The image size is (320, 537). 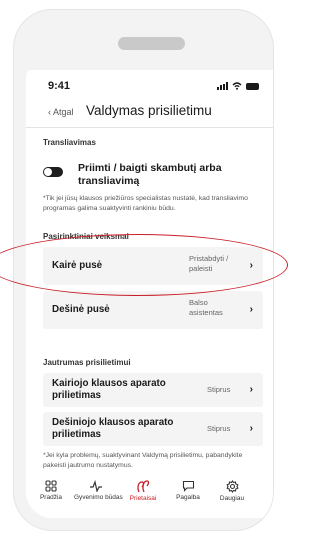 What do you see at coordinates (98, 497) in the screenshot?
I see `tab-lifestyle-label: Gyvenimo būdas` at bounding box center [98, 497].